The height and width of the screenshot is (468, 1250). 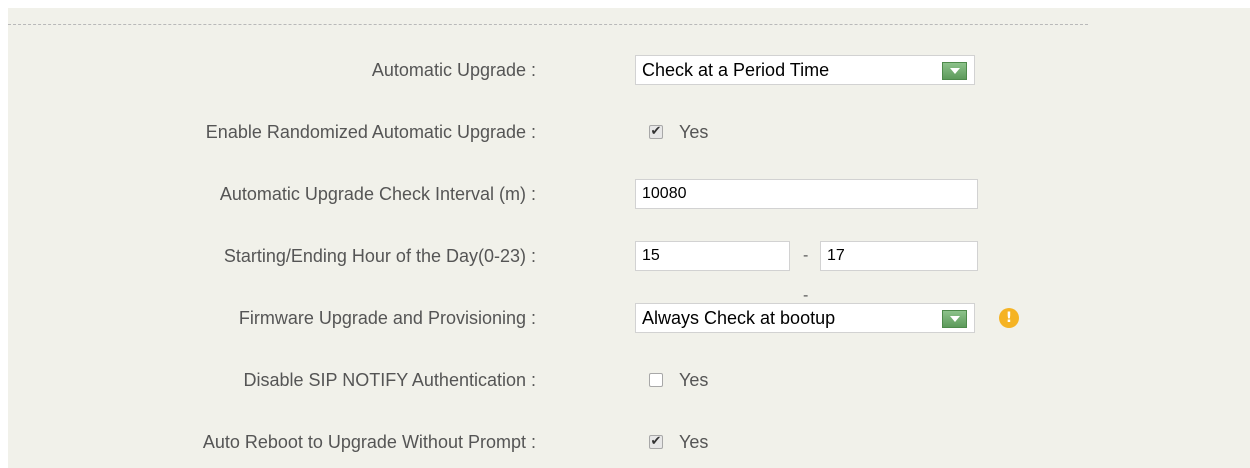 I want to click on check-interval-row: Automatic Upgrade Check Interval (m) :, so click(x=629, y=194).